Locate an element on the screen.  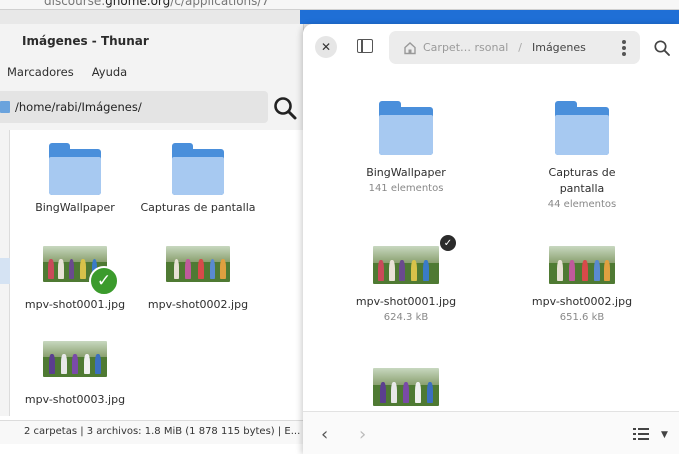
file-item-capturas: Capturas de pantalla is located at coordinates (198, 178).